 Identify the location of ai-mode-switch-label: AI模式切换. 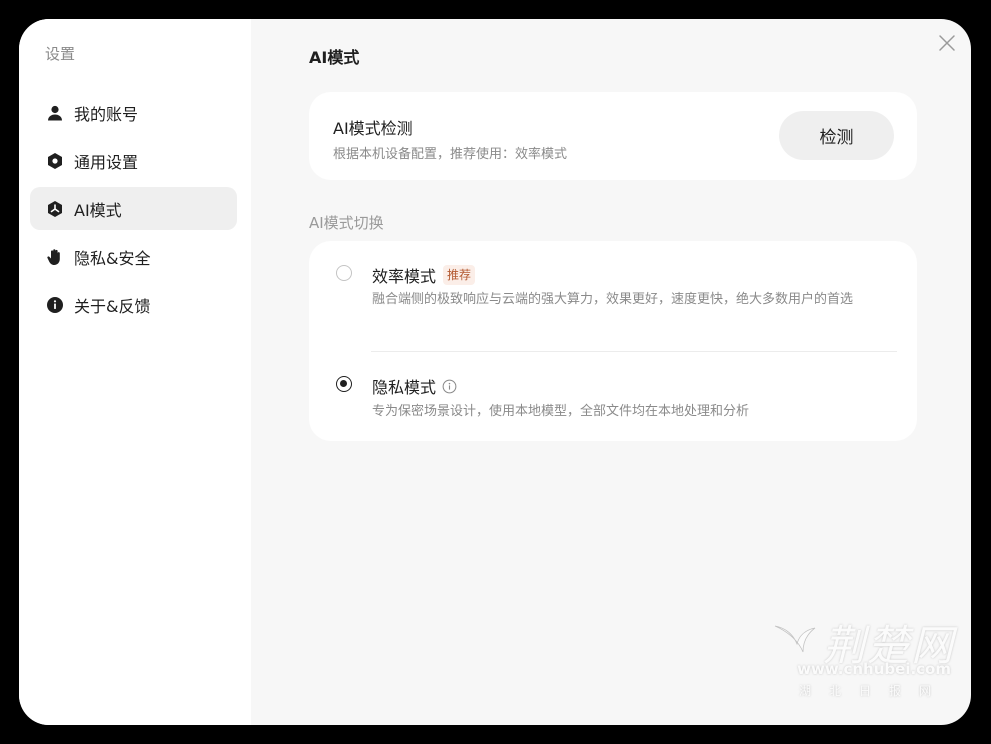
(346, 223).